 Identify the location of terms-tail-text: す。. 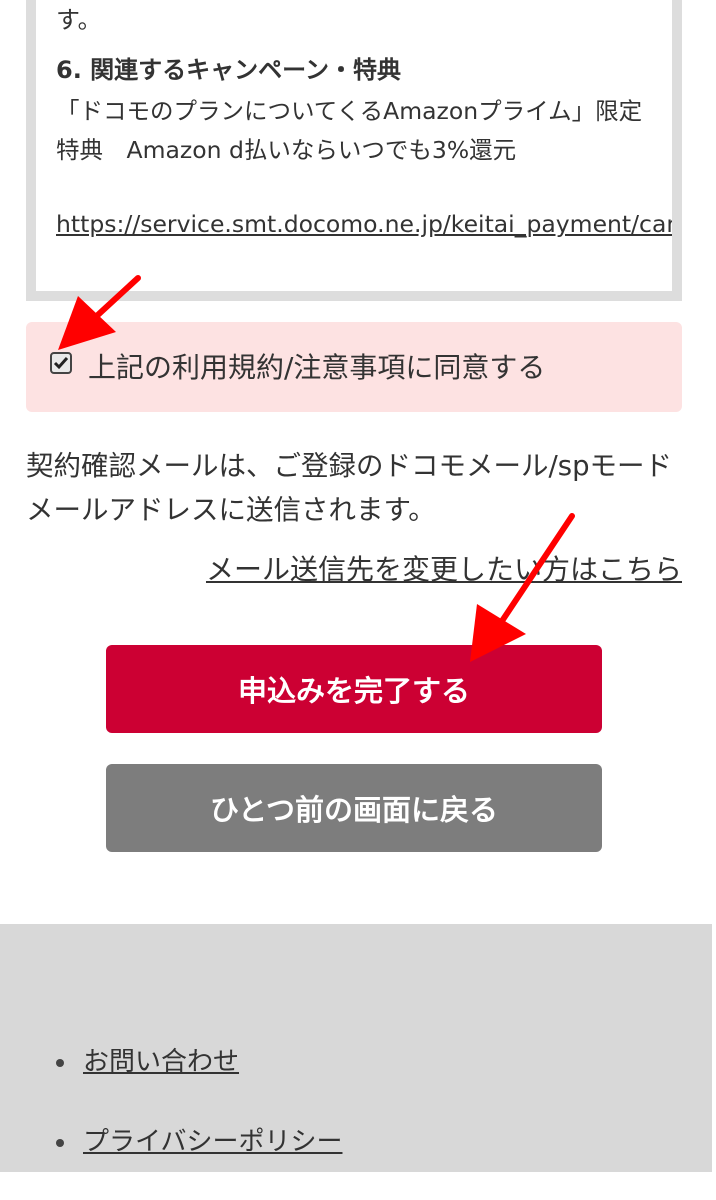
(79, 20).